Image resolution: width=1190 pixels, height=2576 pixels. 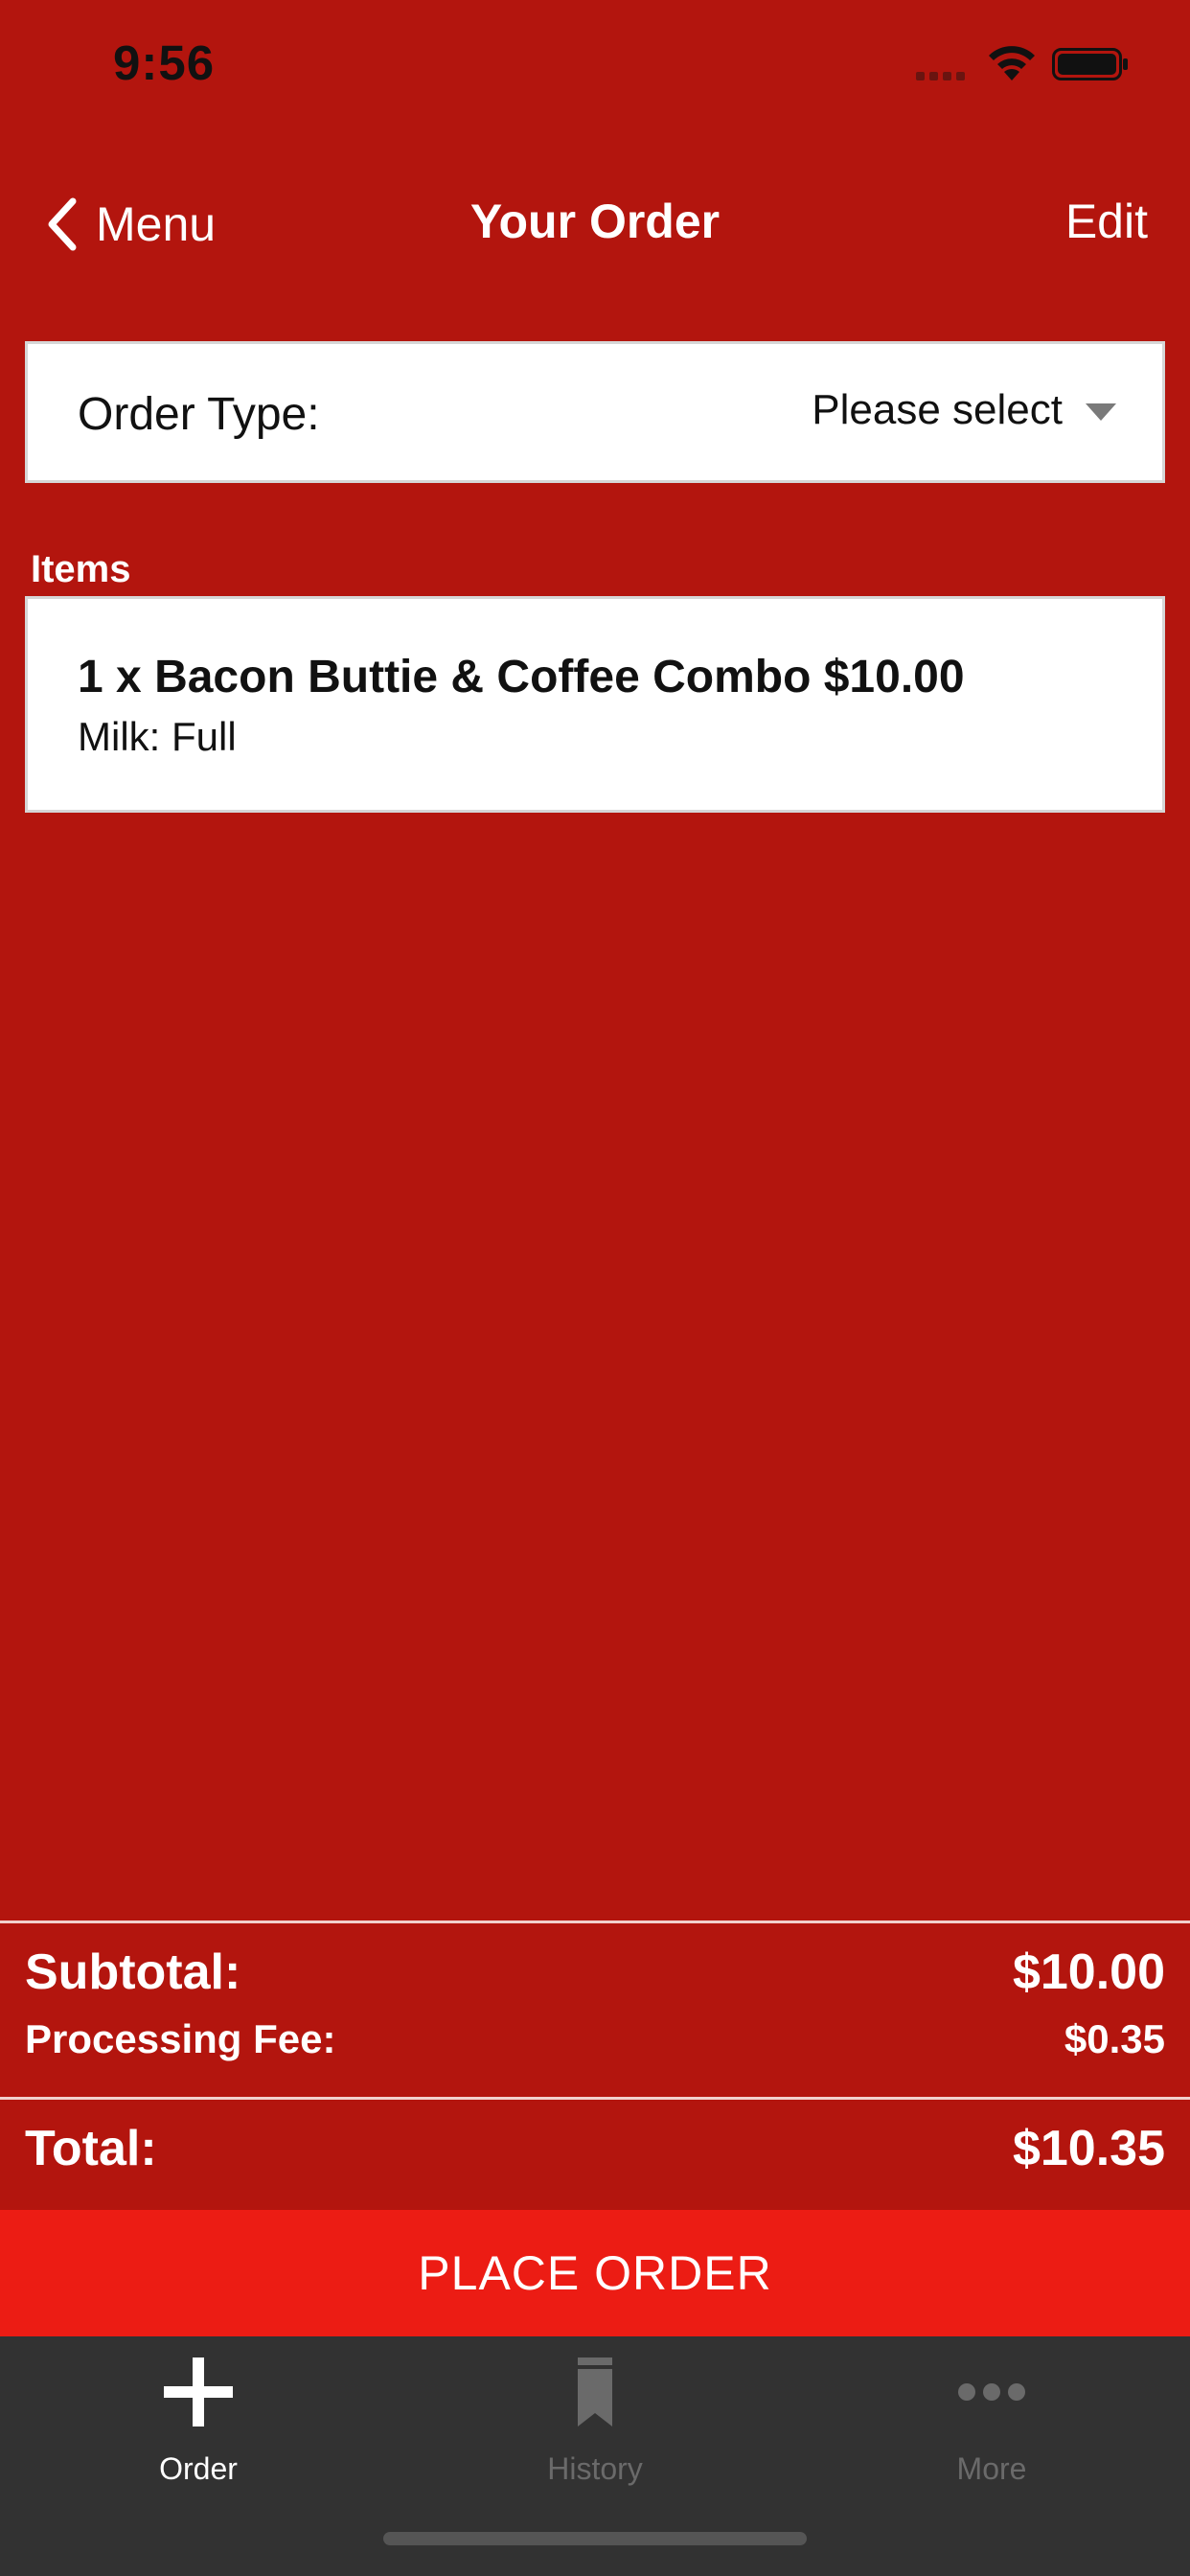 I want to click on caret-down-icon, so click(x=1101, y=413).